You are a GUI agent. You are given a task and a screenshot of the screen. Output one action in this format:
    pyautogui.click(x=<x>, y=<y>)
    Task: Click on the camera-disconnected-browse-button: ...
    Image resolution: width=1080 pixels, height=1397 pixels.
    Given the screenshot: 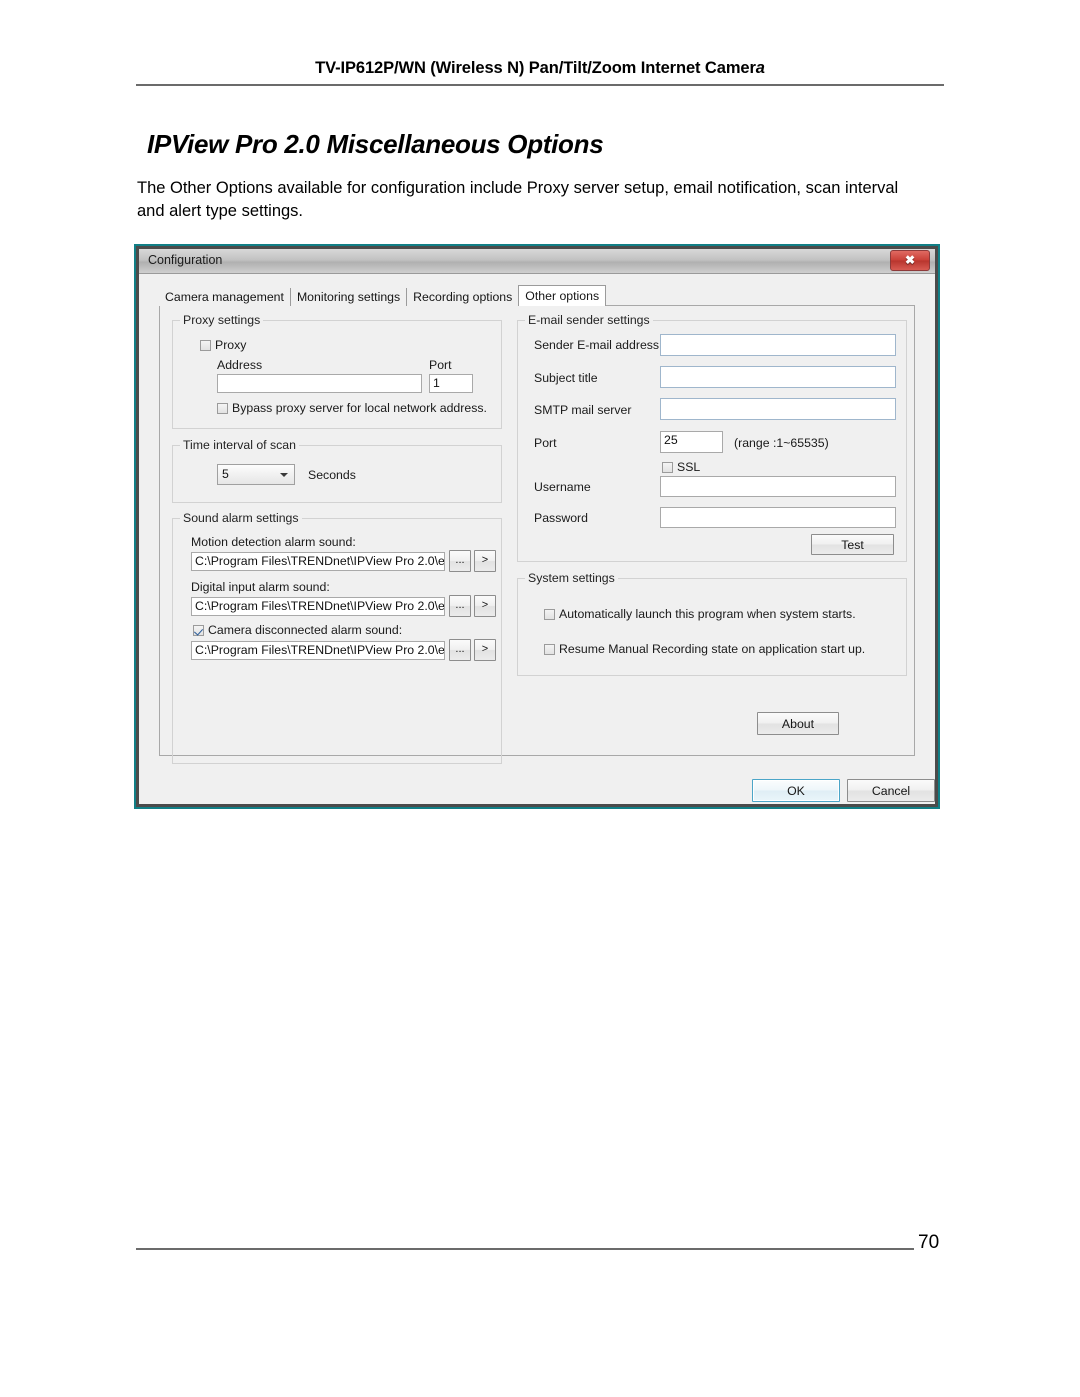 What is the action you would take?
    pyautogui.click(x=460, y=650)
    